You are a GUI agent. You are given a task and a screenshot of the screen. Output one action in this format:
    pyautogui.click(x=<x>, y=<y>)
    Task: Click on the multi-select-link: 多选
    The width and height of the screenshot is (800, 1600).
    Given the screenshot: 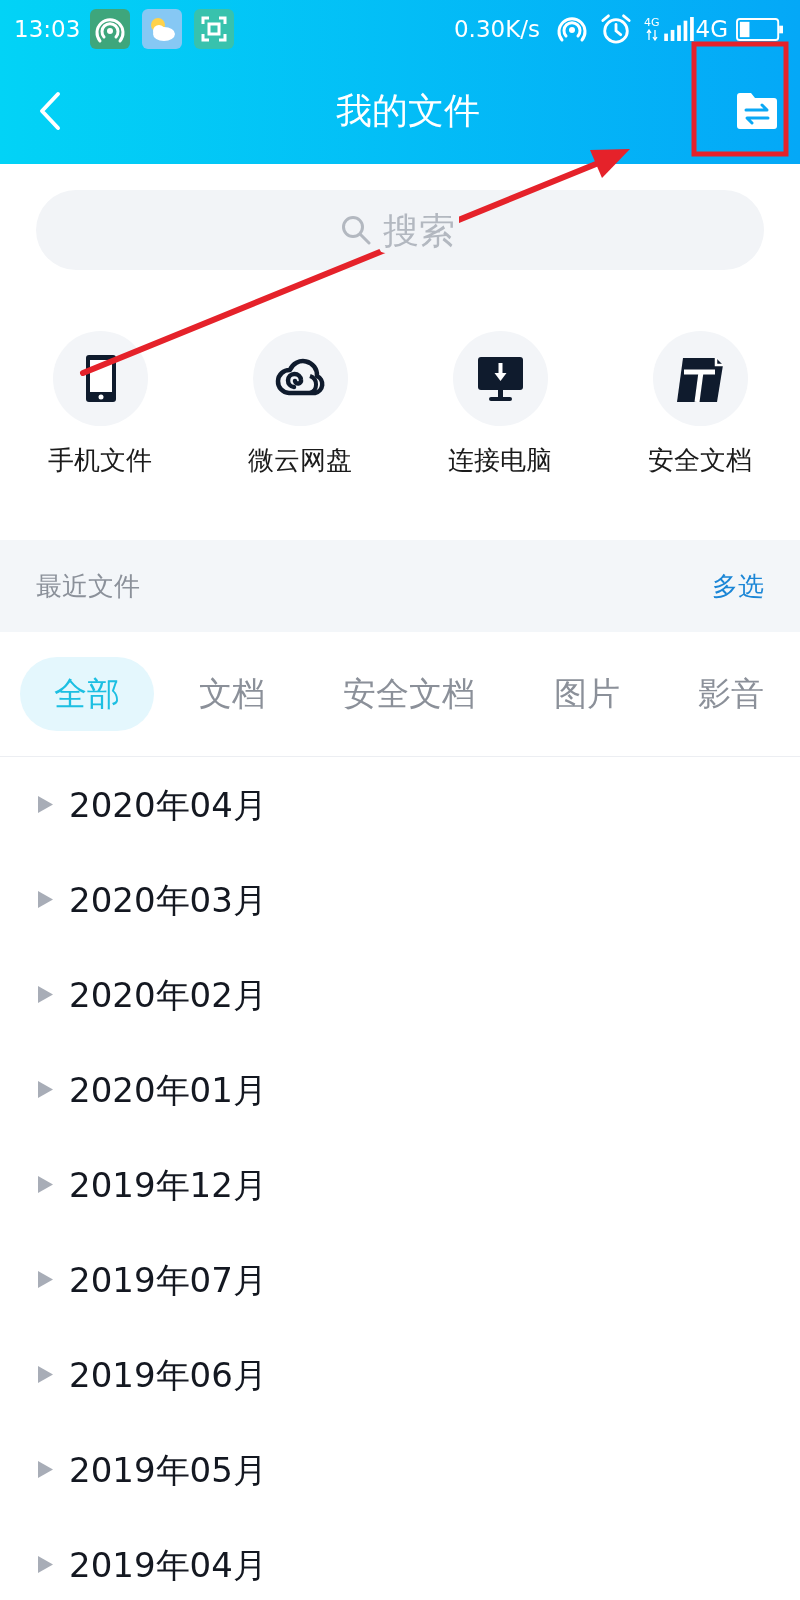 What is the action you would take?
    pyautogui.click(x=738, y=586)
    